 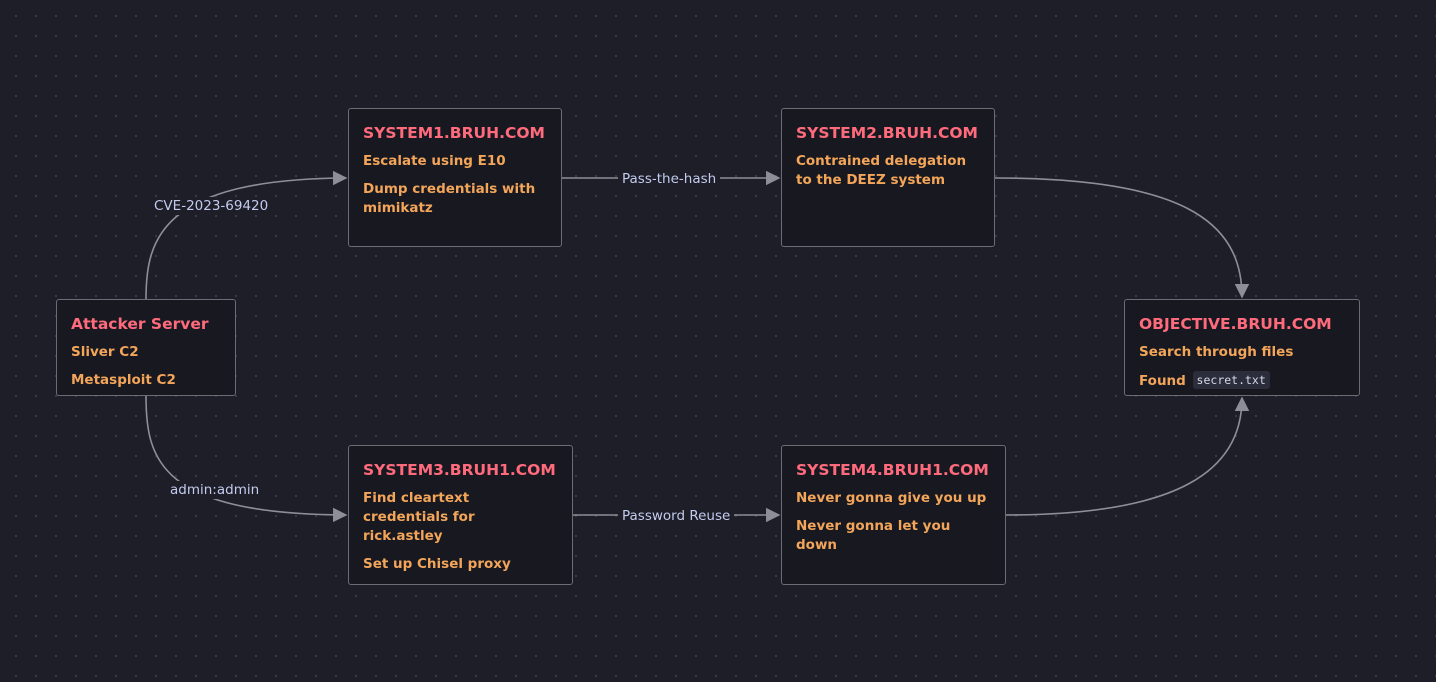 What do you see at coordinates (140, 324) in the screenshot?
I see `node-title: Attacker Server` at bounding box center [140, 324].